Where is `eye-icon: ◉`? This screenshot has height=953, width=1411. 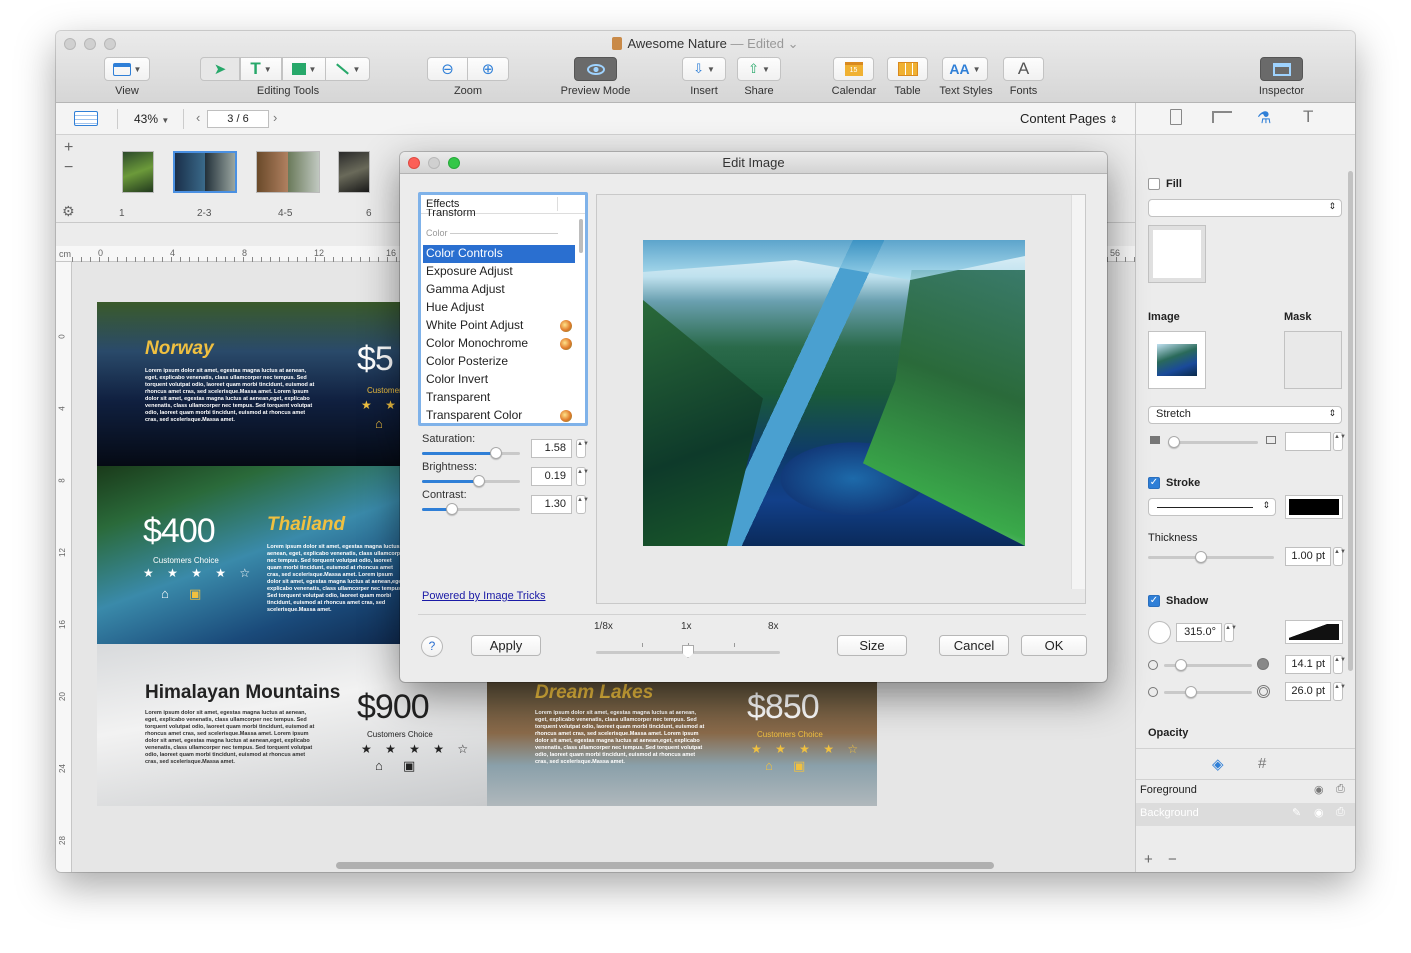 eye-icon: ◉ is located at coordinates (1319, 789).